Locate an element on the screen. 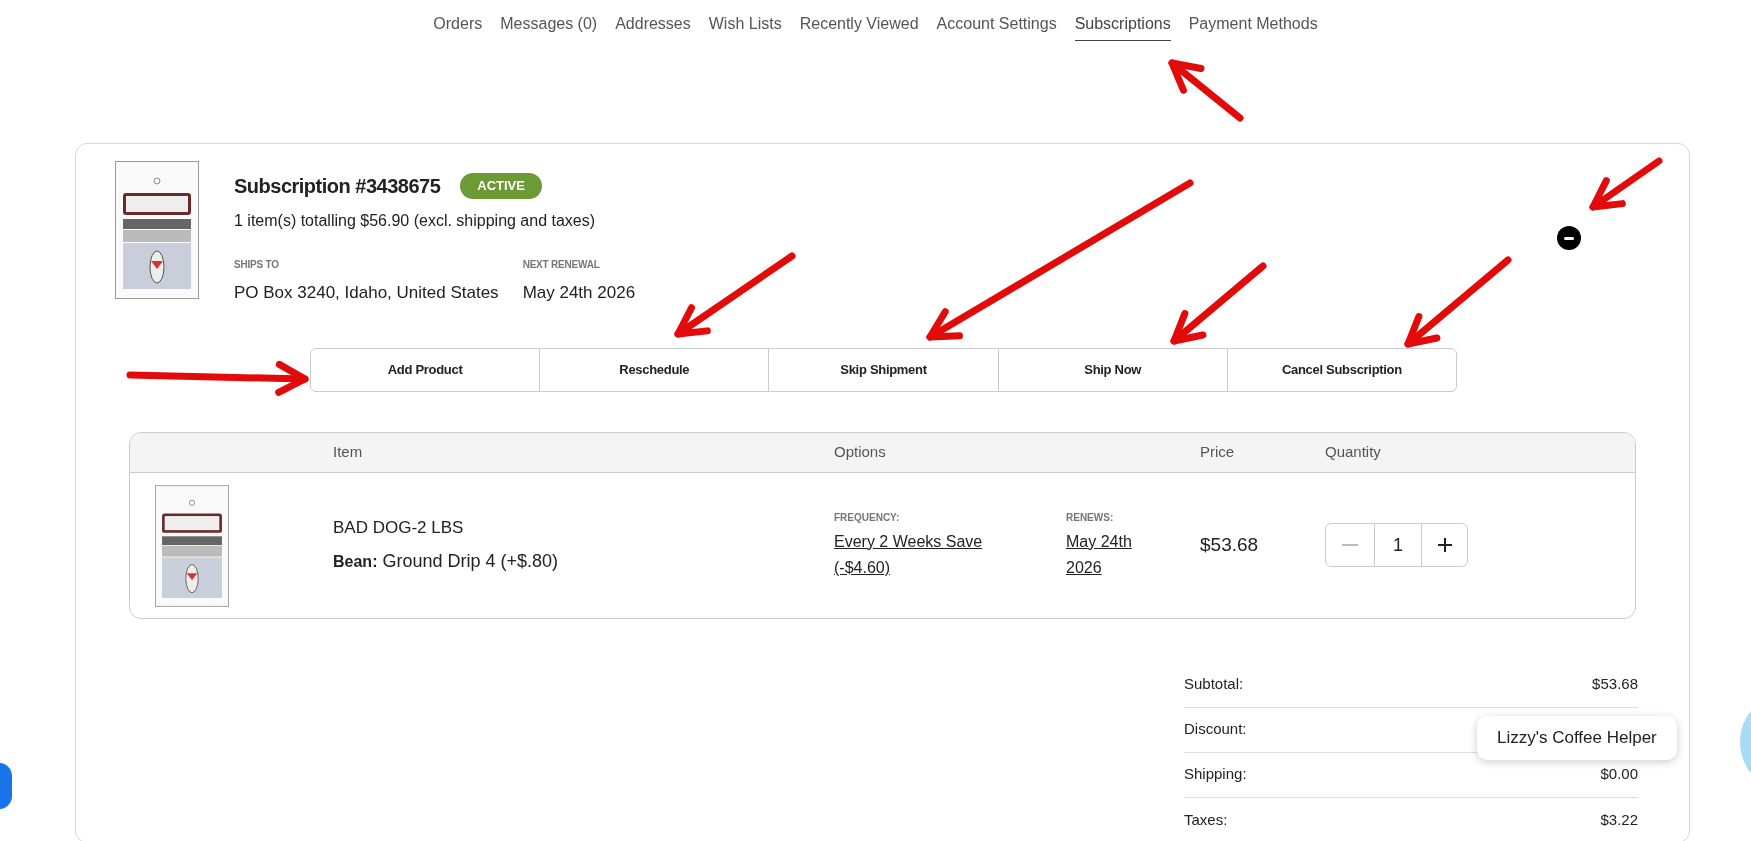 Image resolution: width=1751 pixels, height=841 pixels. column-header: Quantity is located at coordinates (1353, 451).